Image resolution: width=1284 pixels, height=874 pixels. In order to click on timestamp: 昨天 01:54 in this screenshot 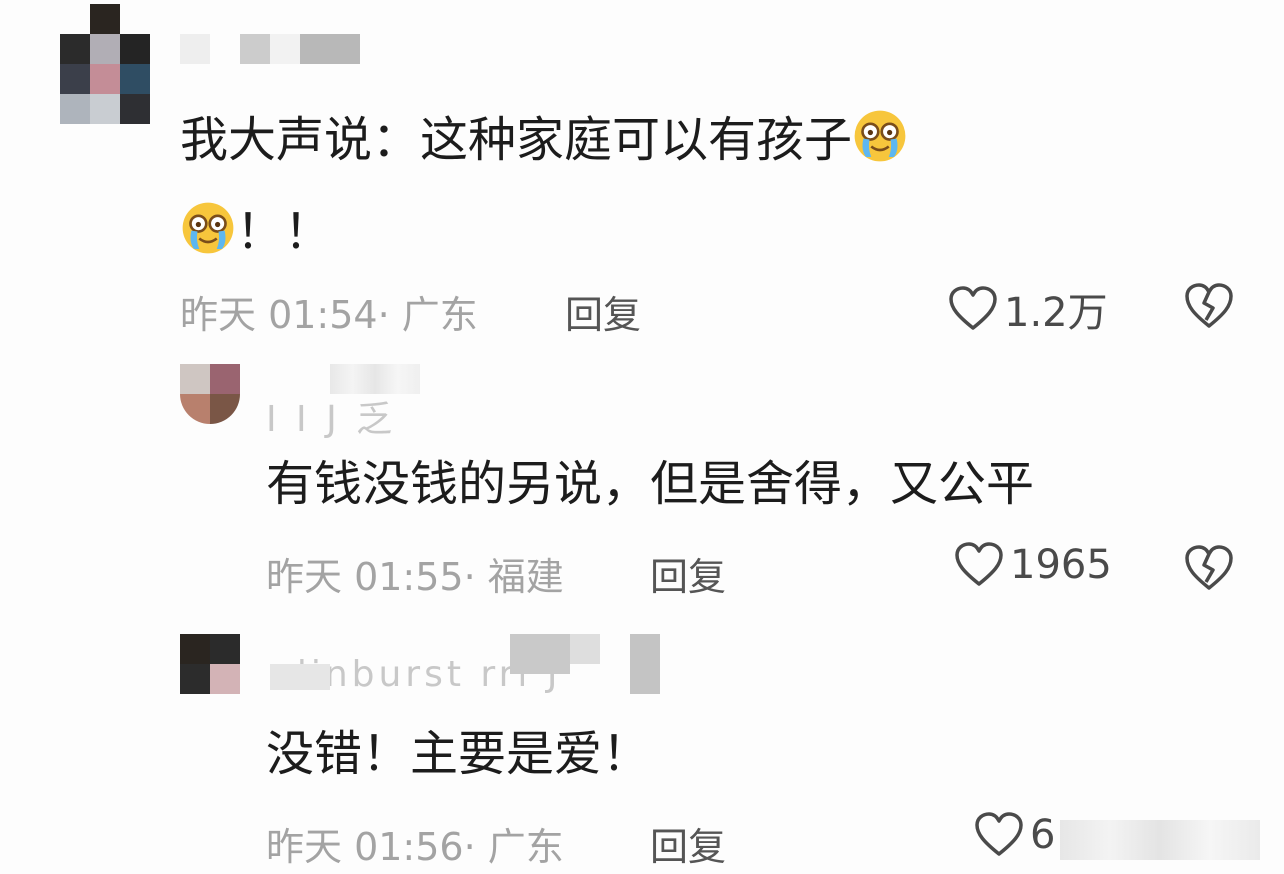, I will do `click(279, 315)`.